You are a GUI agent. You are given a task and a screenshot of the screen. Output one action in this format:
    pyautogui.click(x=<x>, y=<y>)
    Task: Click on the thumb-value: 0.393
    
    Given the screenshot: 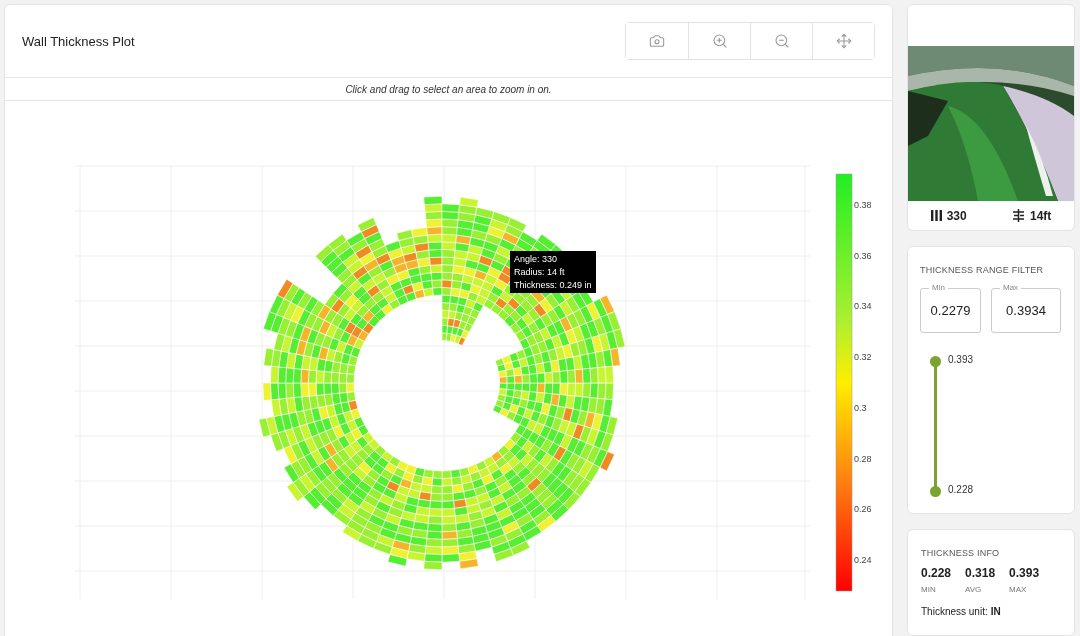 What is the action you would take?
    pyautogui.click(x=961, y=359)
    